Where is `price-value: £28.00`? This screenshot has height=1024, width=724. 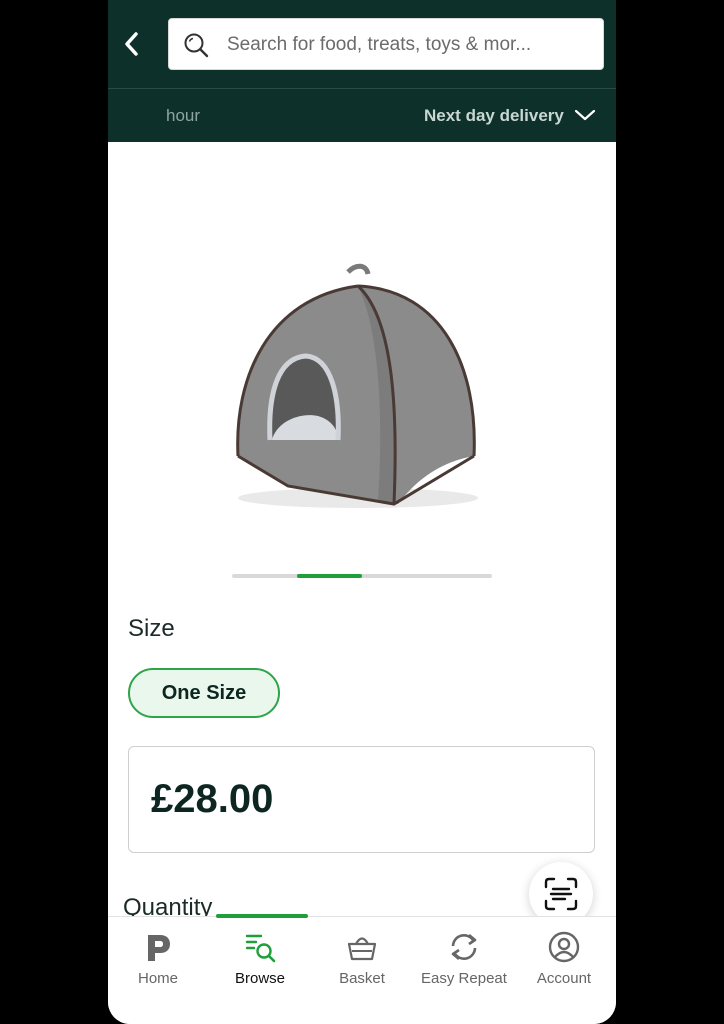
price-value: £28.00 is located at coordinates (212, 799).